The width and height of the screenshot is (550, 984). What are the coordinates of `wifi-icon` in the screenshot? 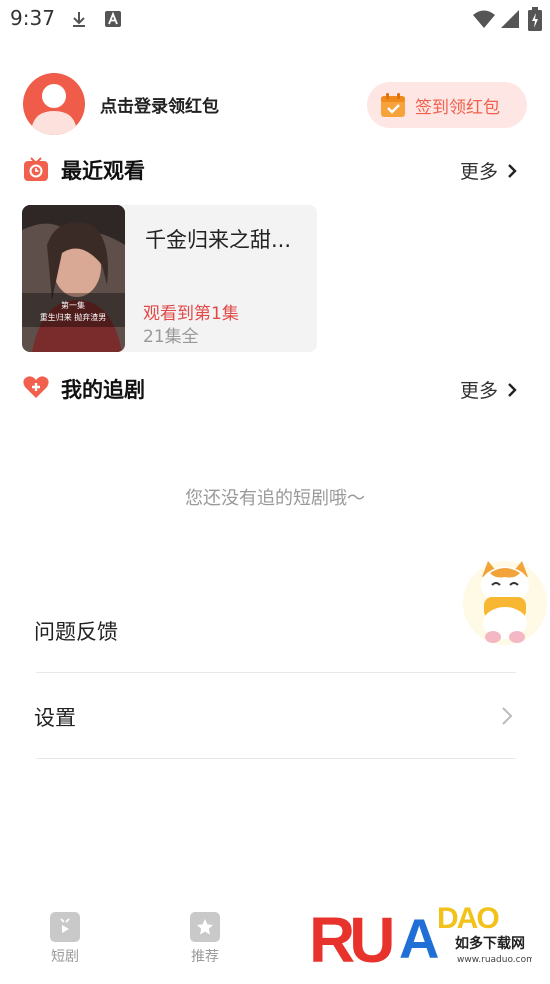 It's located at (484, 19).